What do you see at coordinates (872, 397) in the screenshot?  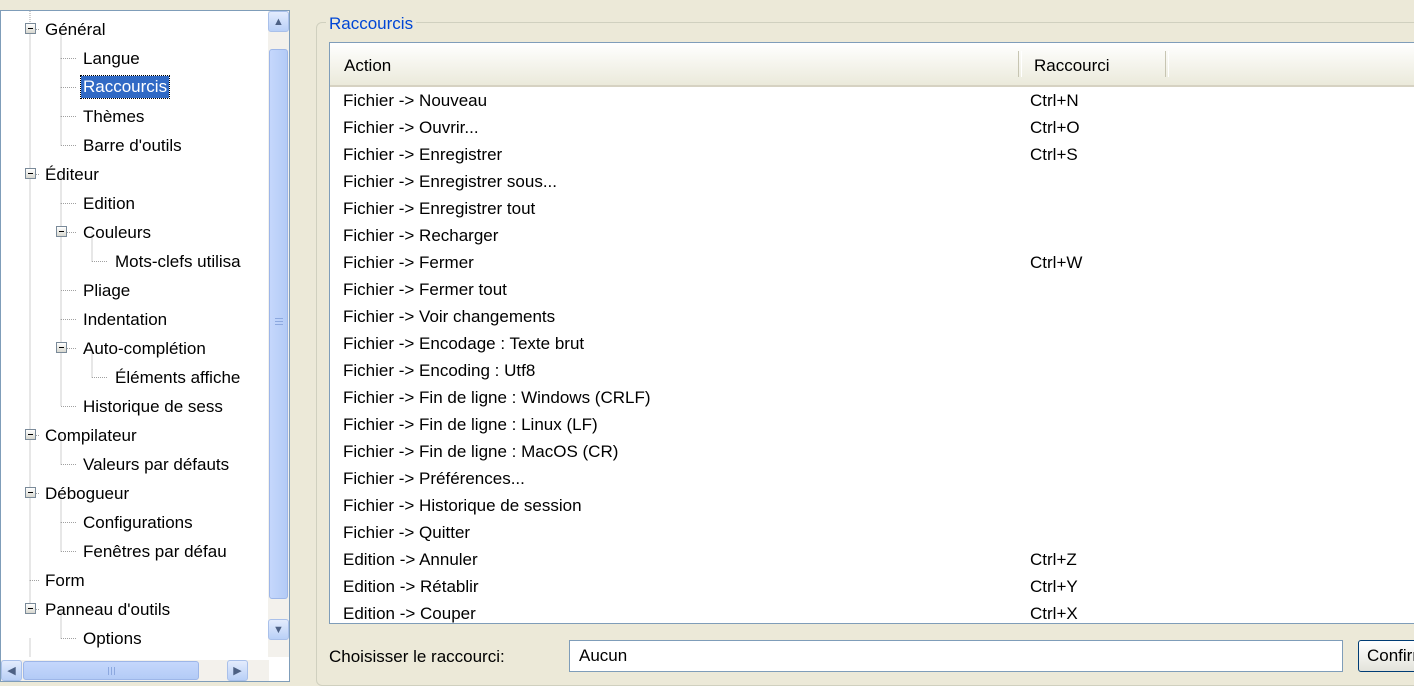 I see `table-row: Fichier -> Fin de ligne : Windows (CRLF)` at bounding box center [872, 397].